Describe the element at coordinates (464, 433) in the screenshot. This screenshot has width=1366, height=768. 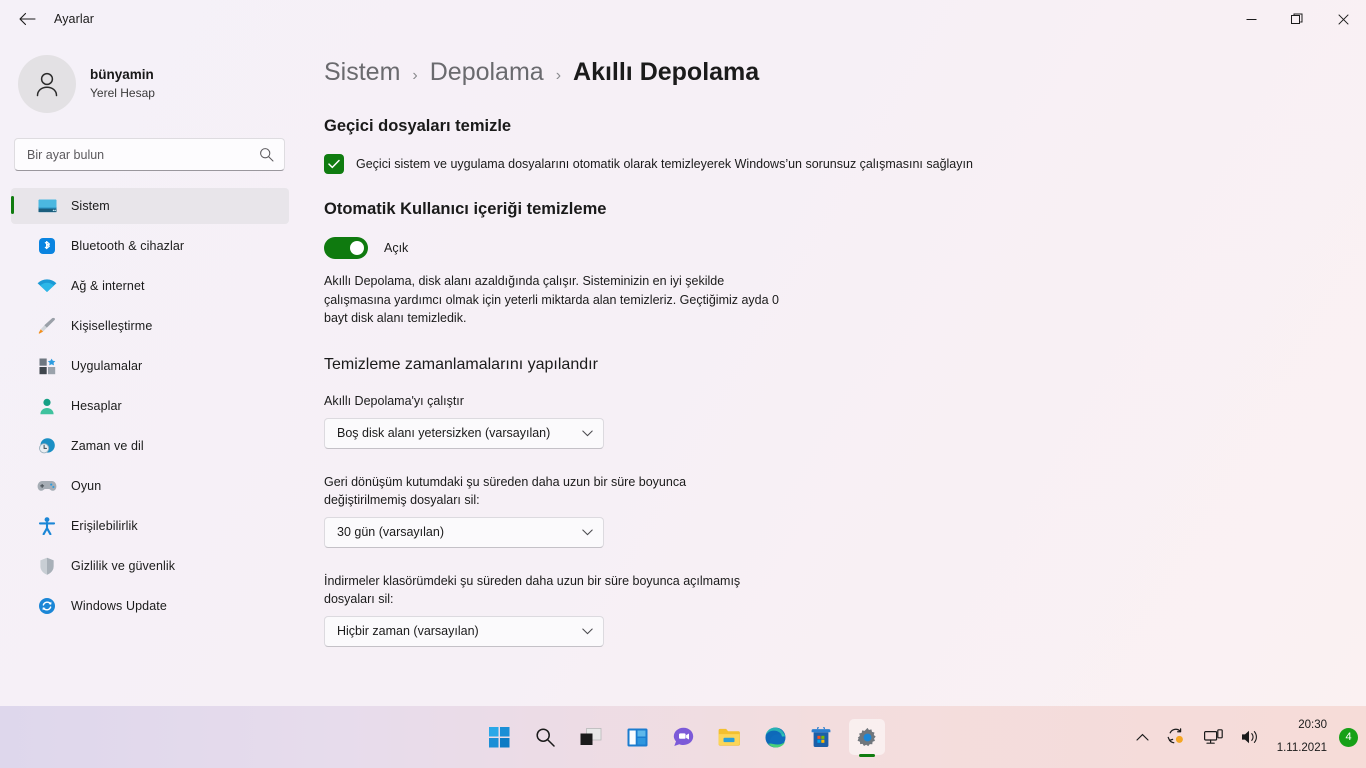
I see `run-storage-sense-dropdown: Boş disk alanı yetersizken (varsayılan)` at that location.